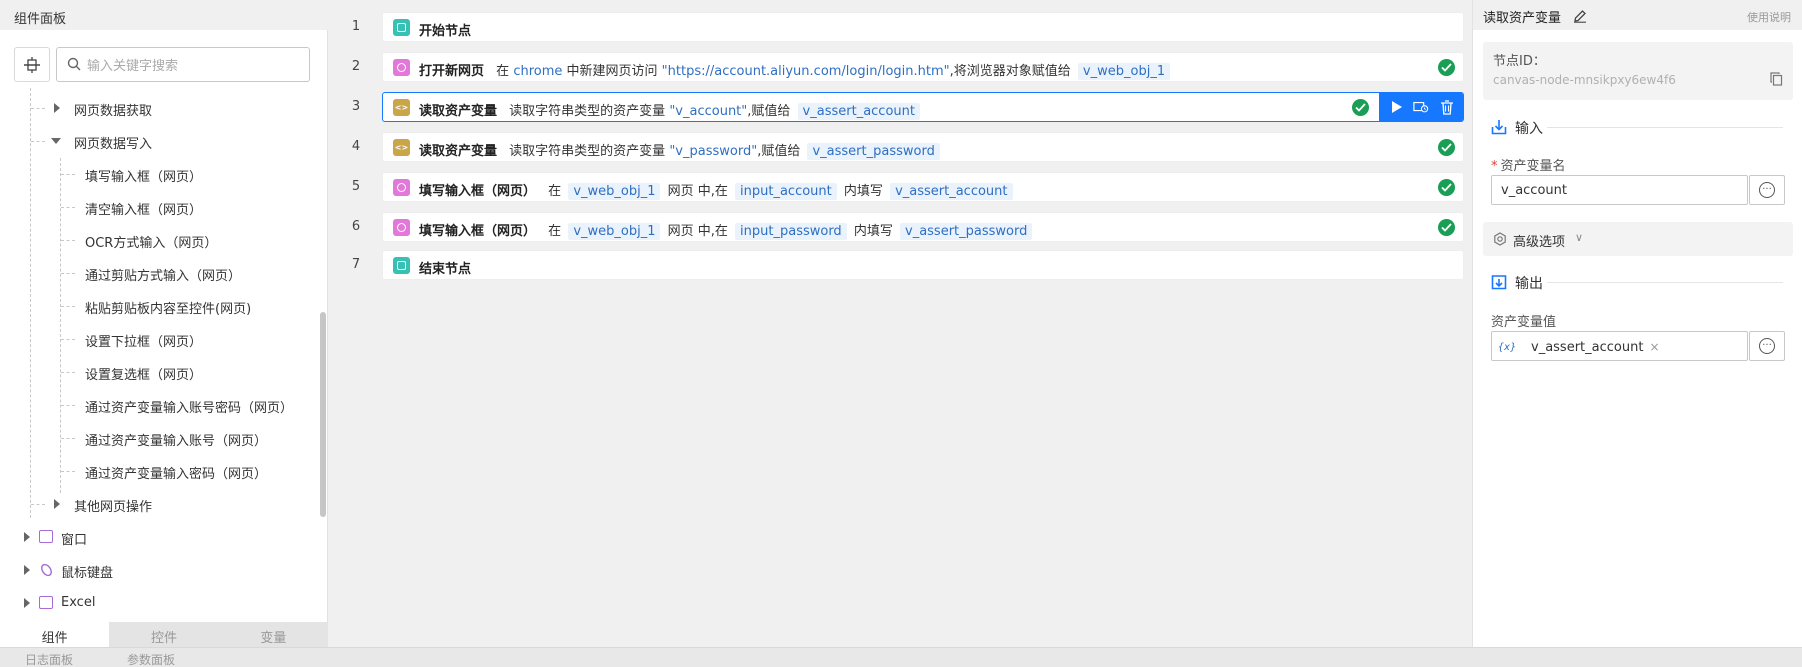 The image size is (1802, 667). I want to click on left-panel-tabs: 组件 控件 变量, so click(164, 634).